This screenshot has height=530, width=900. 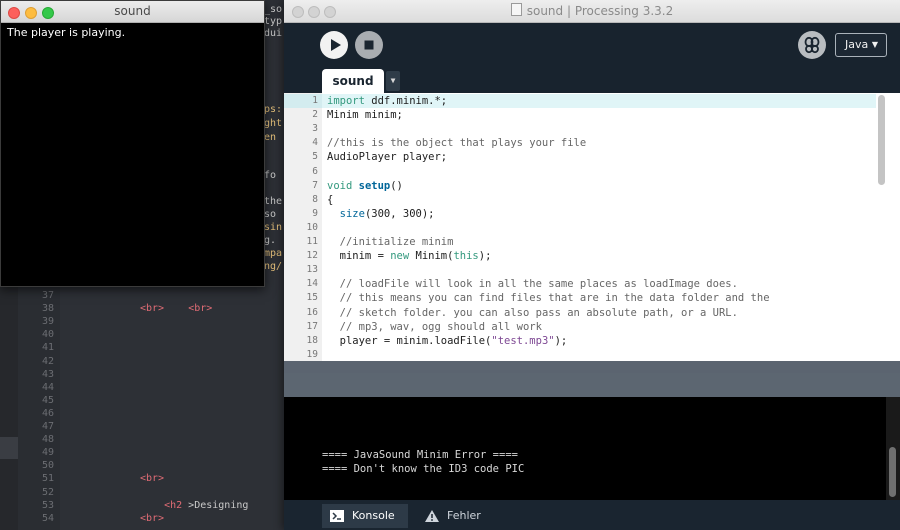 What do you see at coordinates (132, 154) in the screenshot?
I see `sketch-canvas: The player is playing.` at bounding box center [132, 154].